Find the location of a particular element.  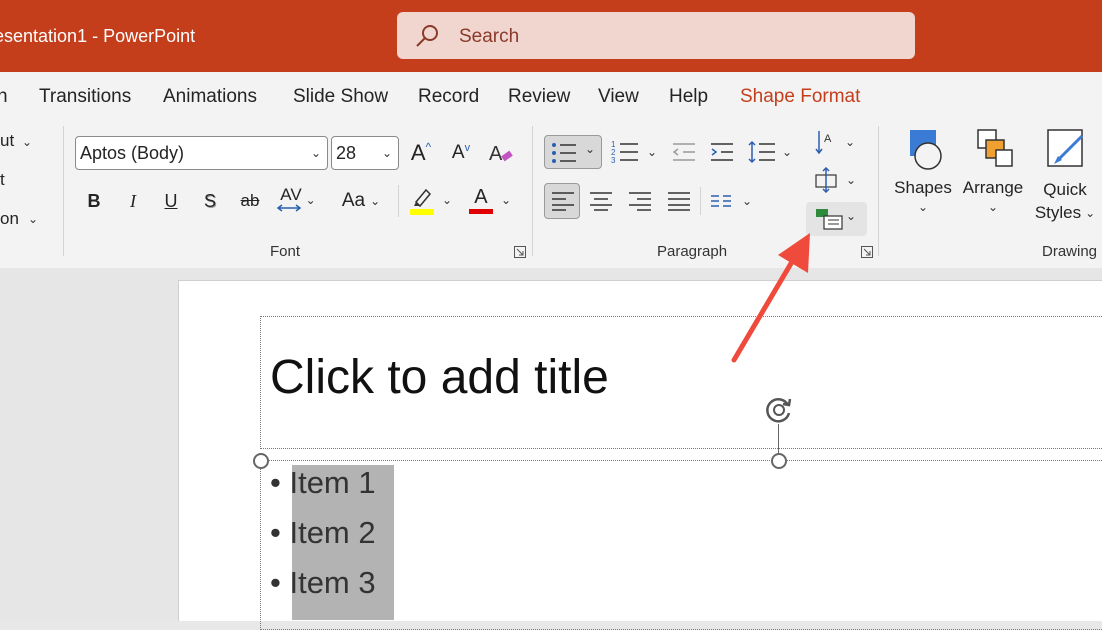

numbering-button: 1 2 3 ⌄ is located at coordinates (634, 152).